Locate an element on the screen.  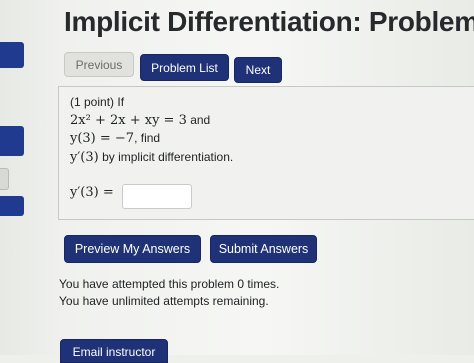
target-line: y′(3) by implicit differentiation. is located at coordinates (151, 157).